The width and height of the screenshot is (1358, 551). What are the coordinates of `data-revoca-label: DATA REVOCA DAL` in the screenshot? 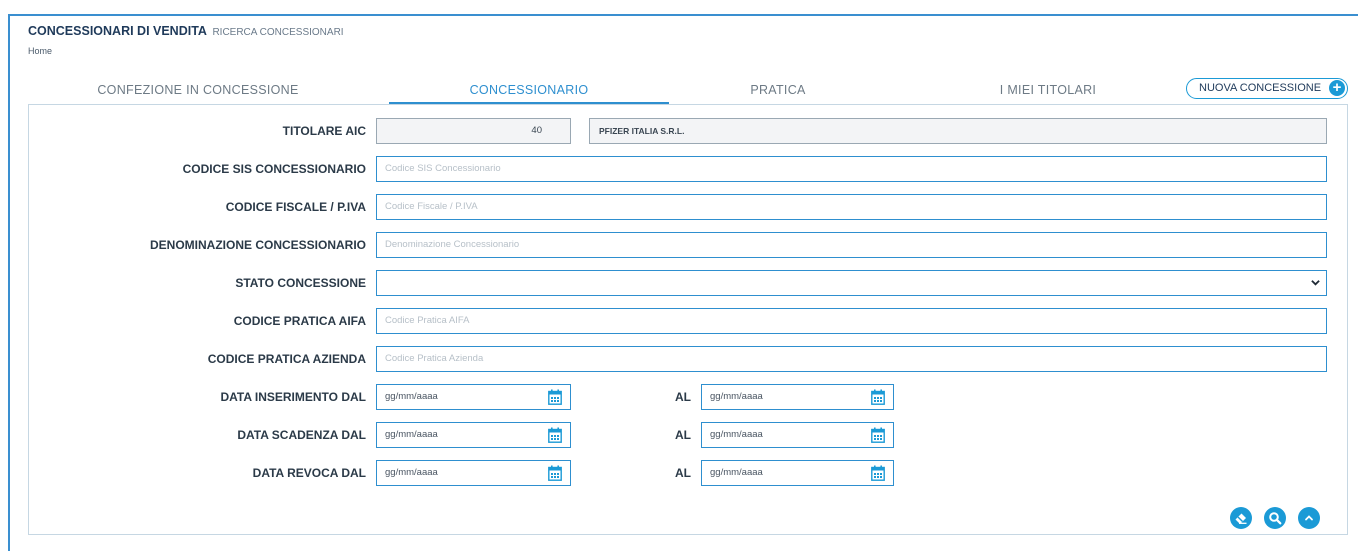 It's located at (309, 473).